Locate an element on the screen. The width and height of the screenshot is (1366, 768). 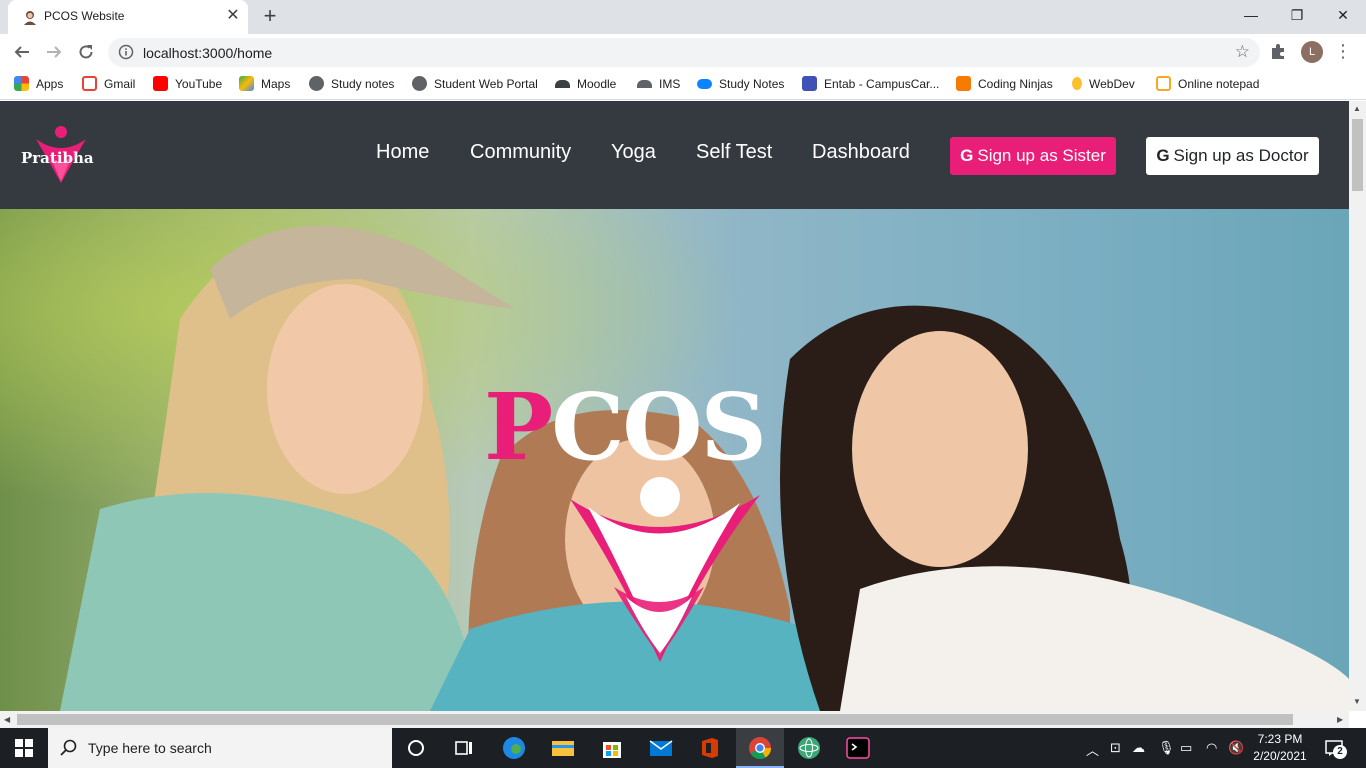
minimize-button: — is located at coordinates (1251, 15).